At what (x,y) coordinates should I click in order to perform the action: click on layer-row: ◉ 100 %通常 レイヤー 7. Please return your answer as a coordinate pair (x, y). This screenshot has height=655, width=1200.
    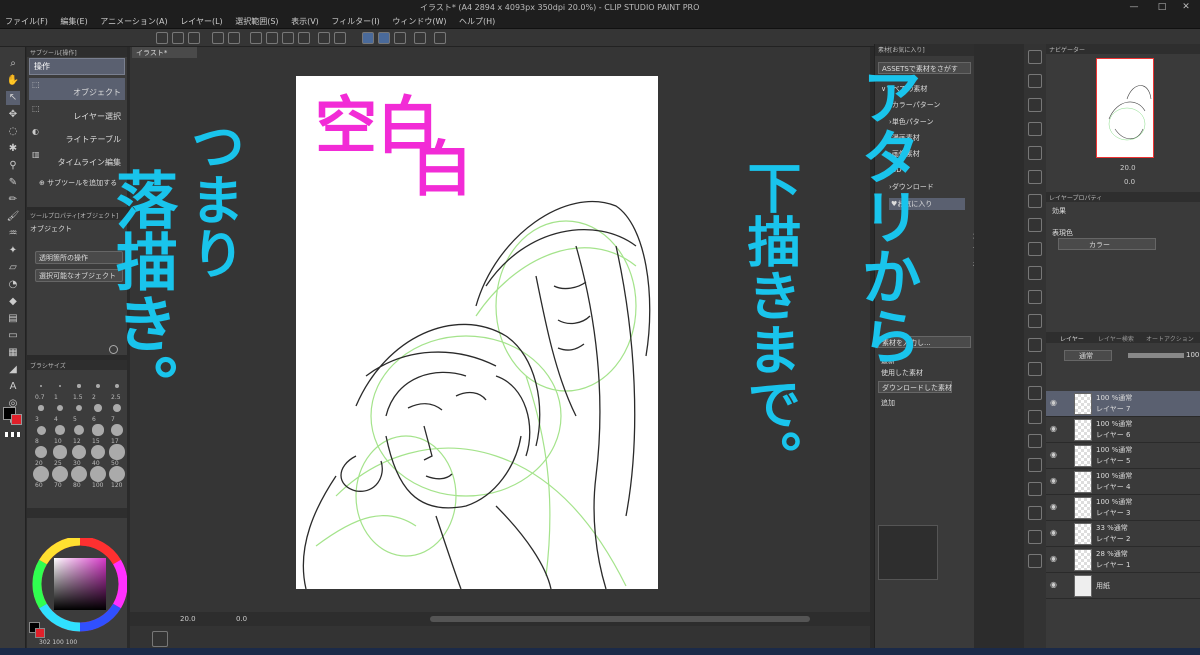
    Looking at the image, I should click on (1123, 404).